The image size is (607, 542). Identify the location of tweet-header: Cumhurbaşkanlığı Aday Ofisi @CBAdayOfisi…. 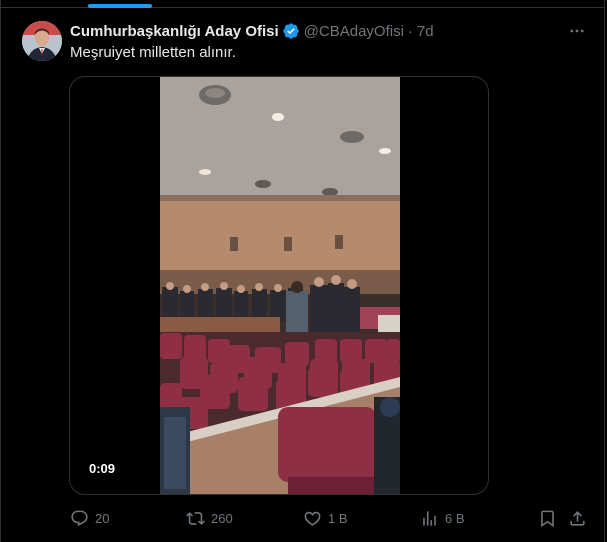
(252, 31).